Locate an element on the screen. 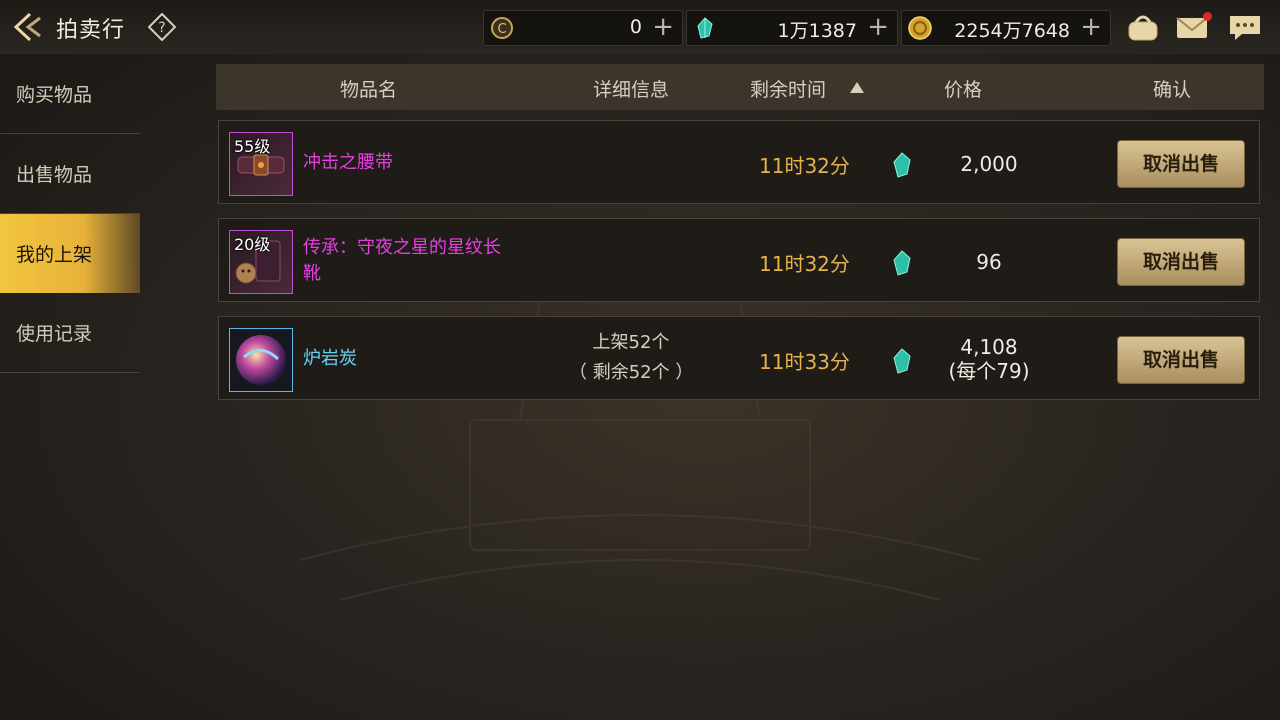  item-icon: 20级 is located at coordinates (261, 262).